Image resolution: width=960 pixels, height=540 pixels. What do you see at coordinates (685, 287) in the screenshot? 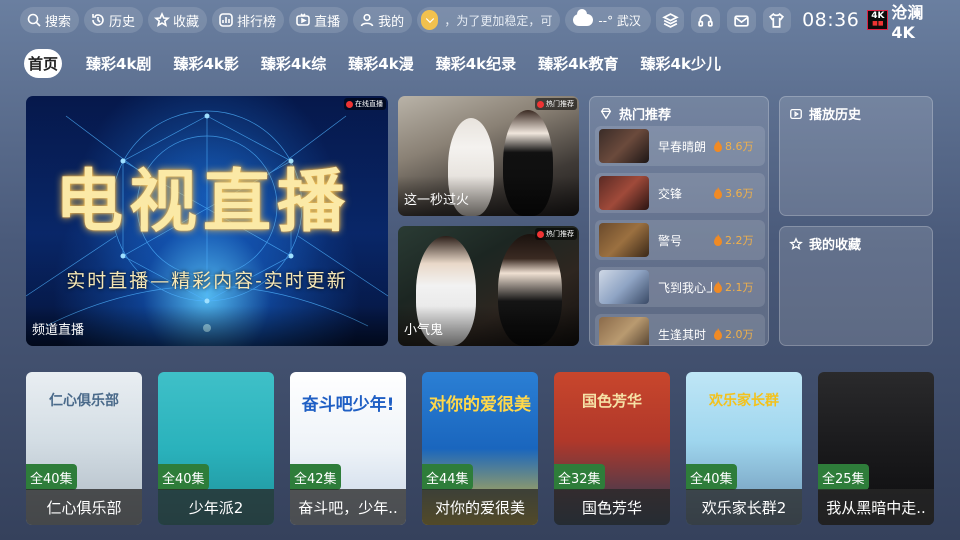
I see `hot-item-name: 飞到我心上` at bounding box center [685, 287].